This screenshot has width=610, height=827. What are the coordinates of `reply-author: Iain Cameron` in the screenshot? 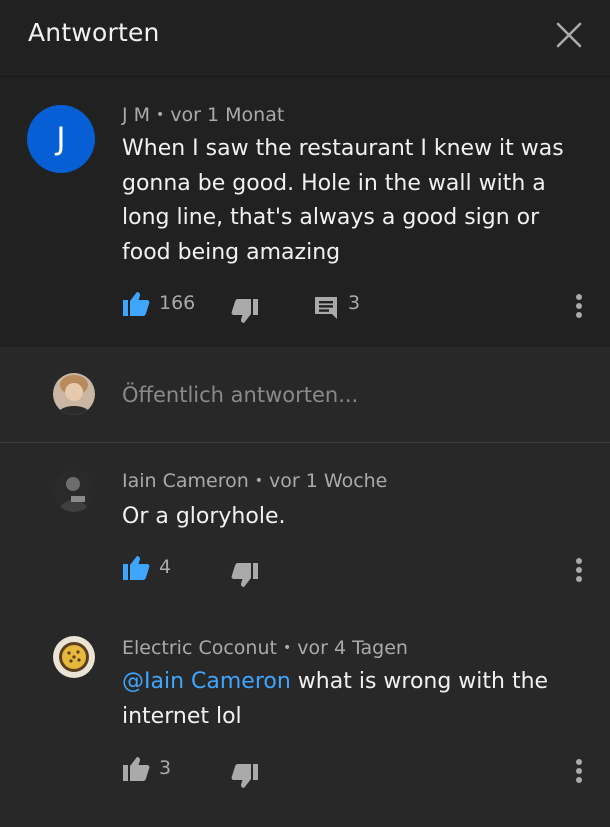 It's located at (185, 481).